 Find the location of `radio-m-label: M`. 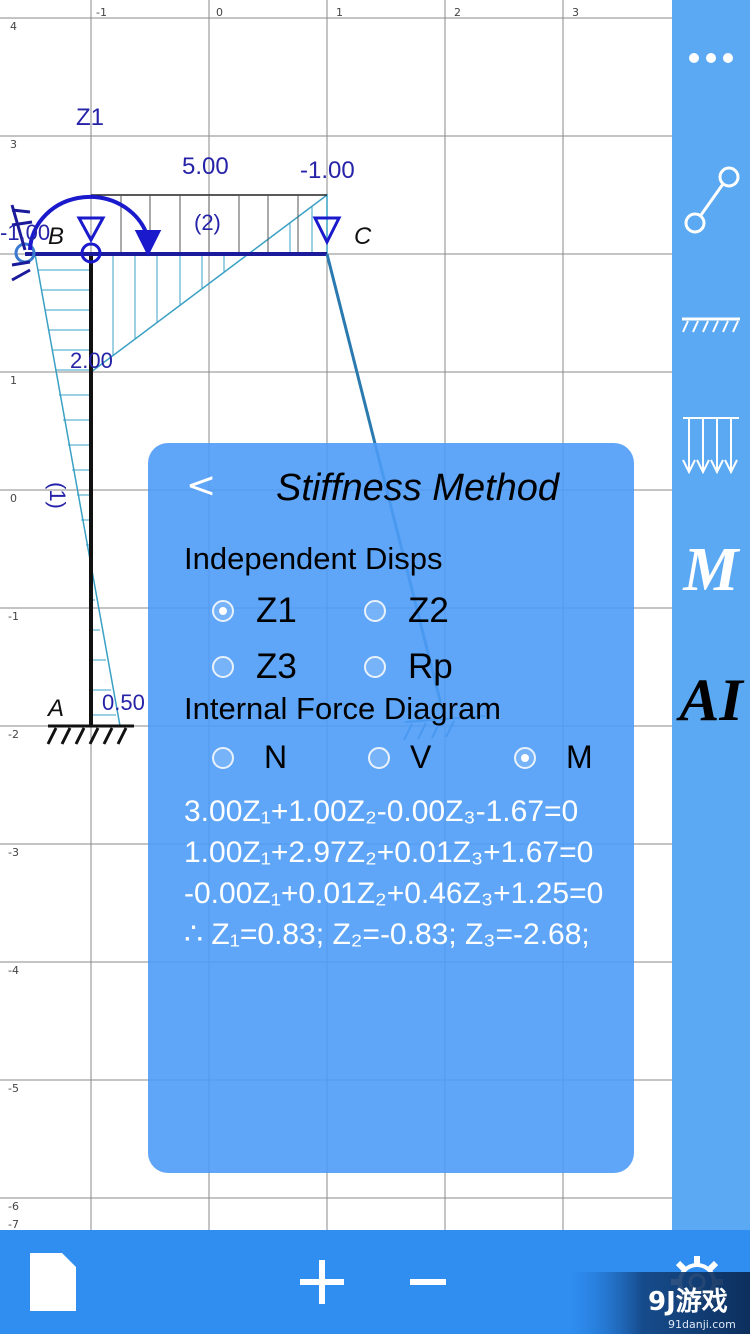

radio-m-label: M is located at coordinates (579, 757).